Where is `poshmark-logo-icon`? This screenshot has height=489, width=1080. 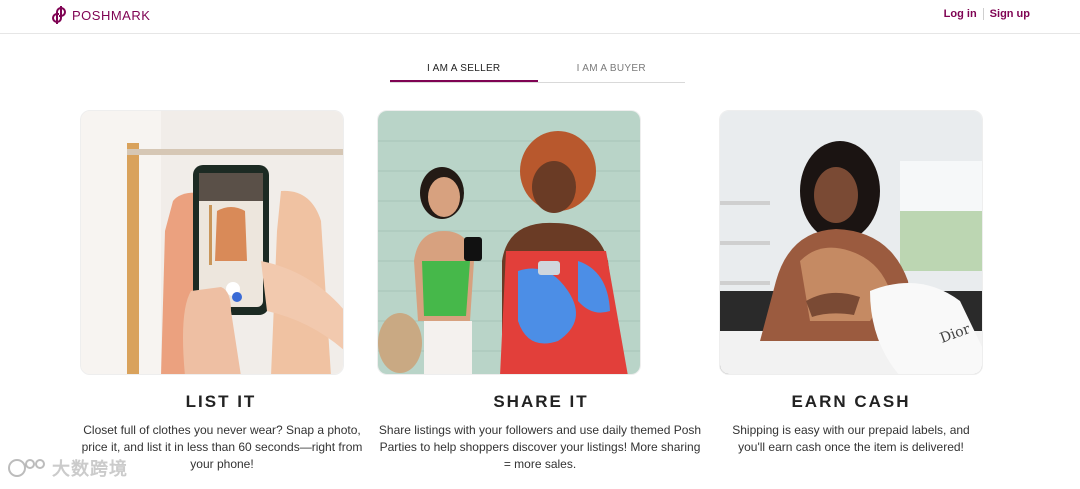 poshmark-logo-icon is located at coordinates (59, 15).